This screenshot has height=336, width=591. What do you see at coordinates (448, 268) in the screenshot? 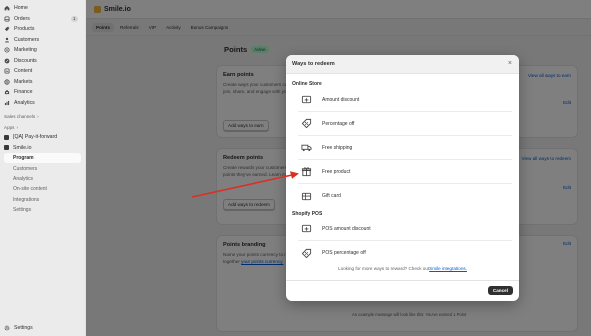
I see `smile-integrations-link: Smile integrations.` at bounding box center [448, 268].